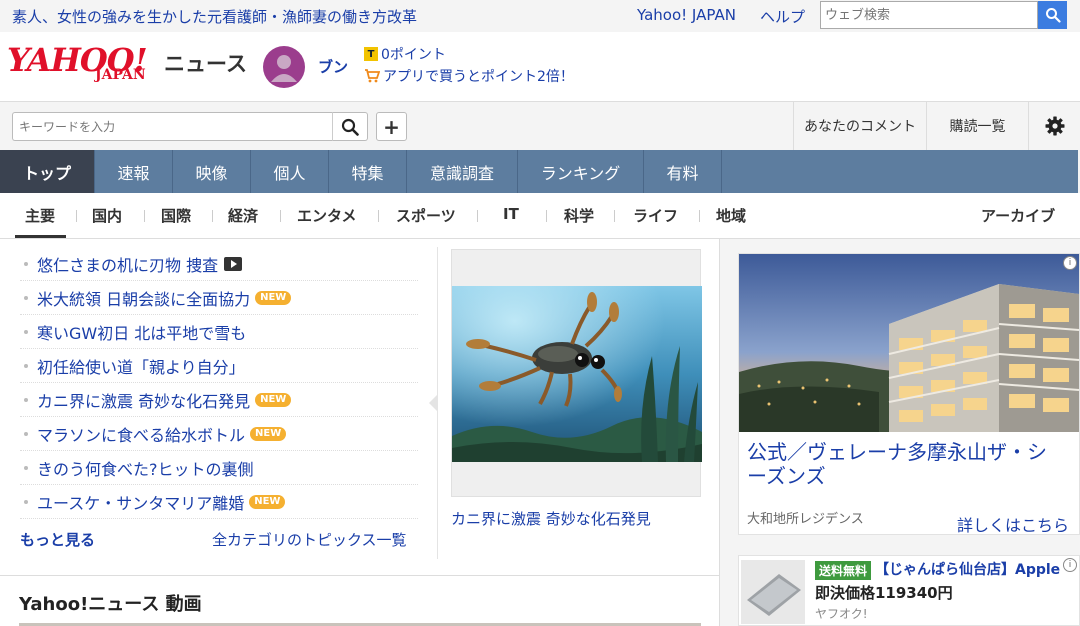  I want to click on username: ブン, so click(333, 66).